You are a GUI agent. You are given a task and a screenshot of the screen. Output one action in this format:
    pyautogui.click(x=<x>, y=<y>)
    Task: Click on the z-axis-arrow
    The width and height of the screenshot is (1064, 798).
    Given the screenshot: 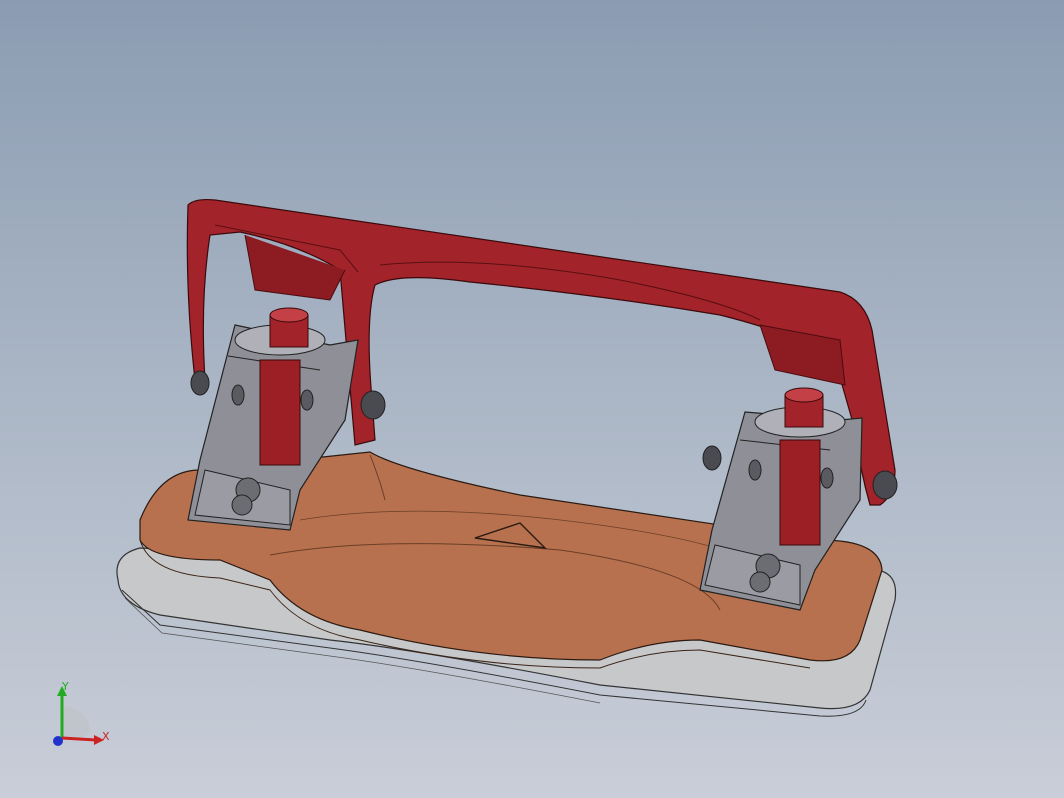 What is the action you would take?
    pyautogui.click(x=58, y=741)
    